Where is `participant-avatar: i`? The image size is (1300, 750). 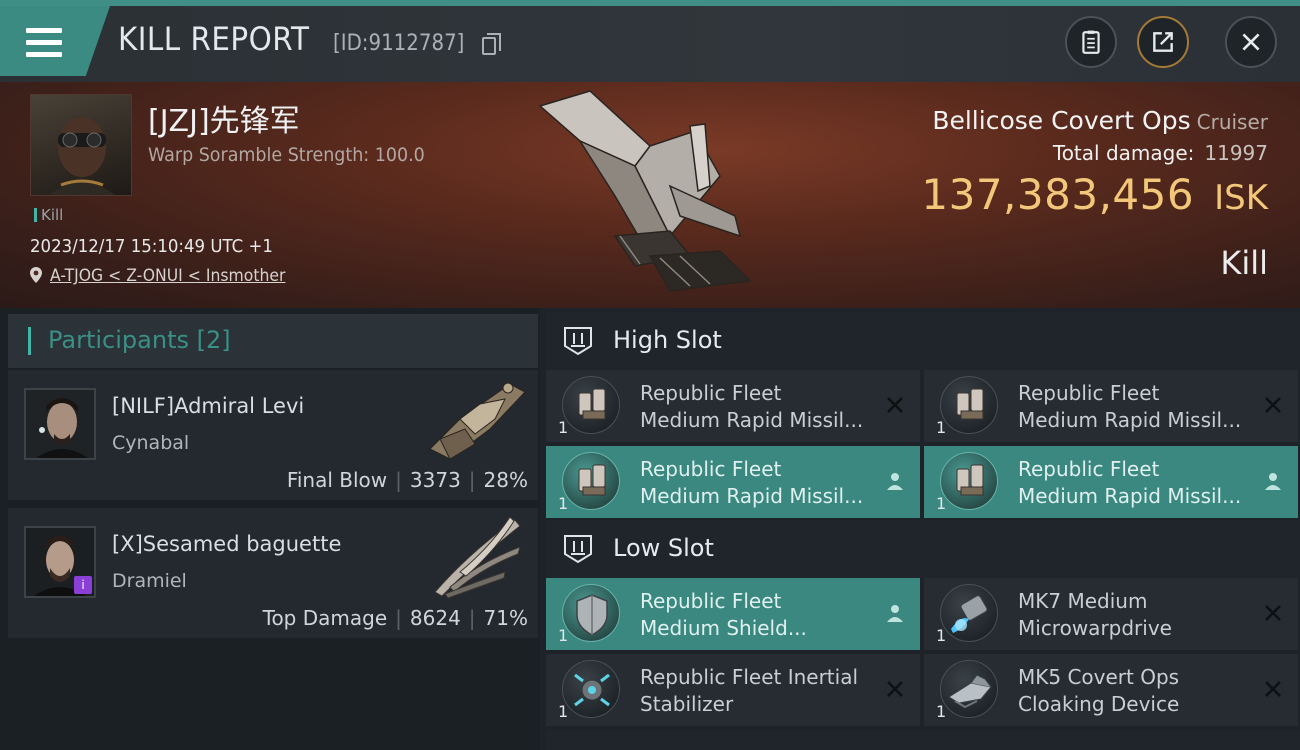 participant-avatar: i is located at coordinates (60, 562).